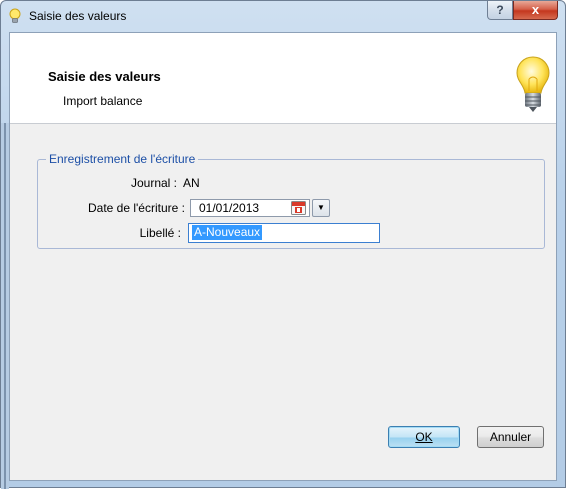 The width and height of the screenshot is (568, 490). What do you see at coordinates (136, 208) in the screenshot?
I see `date-label: Date de l'écriture :` at bounding box center [136, 208].